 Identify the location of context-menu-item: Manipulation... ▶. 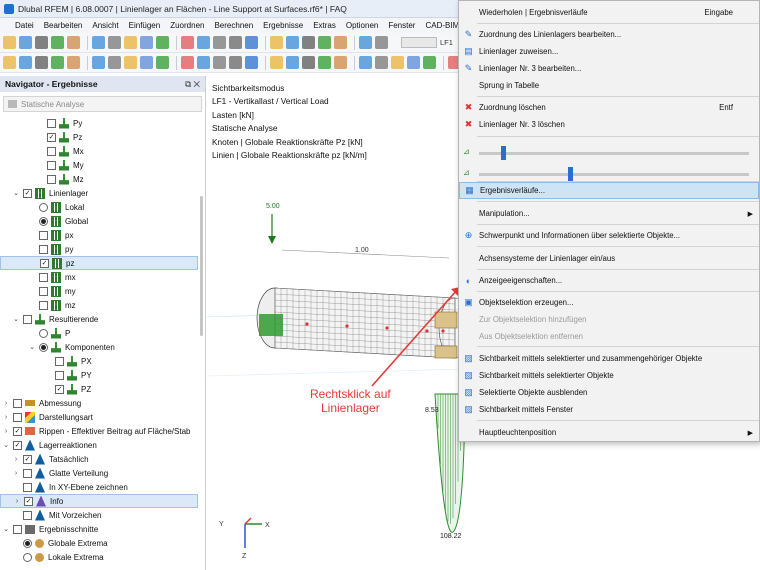
(609, 213).